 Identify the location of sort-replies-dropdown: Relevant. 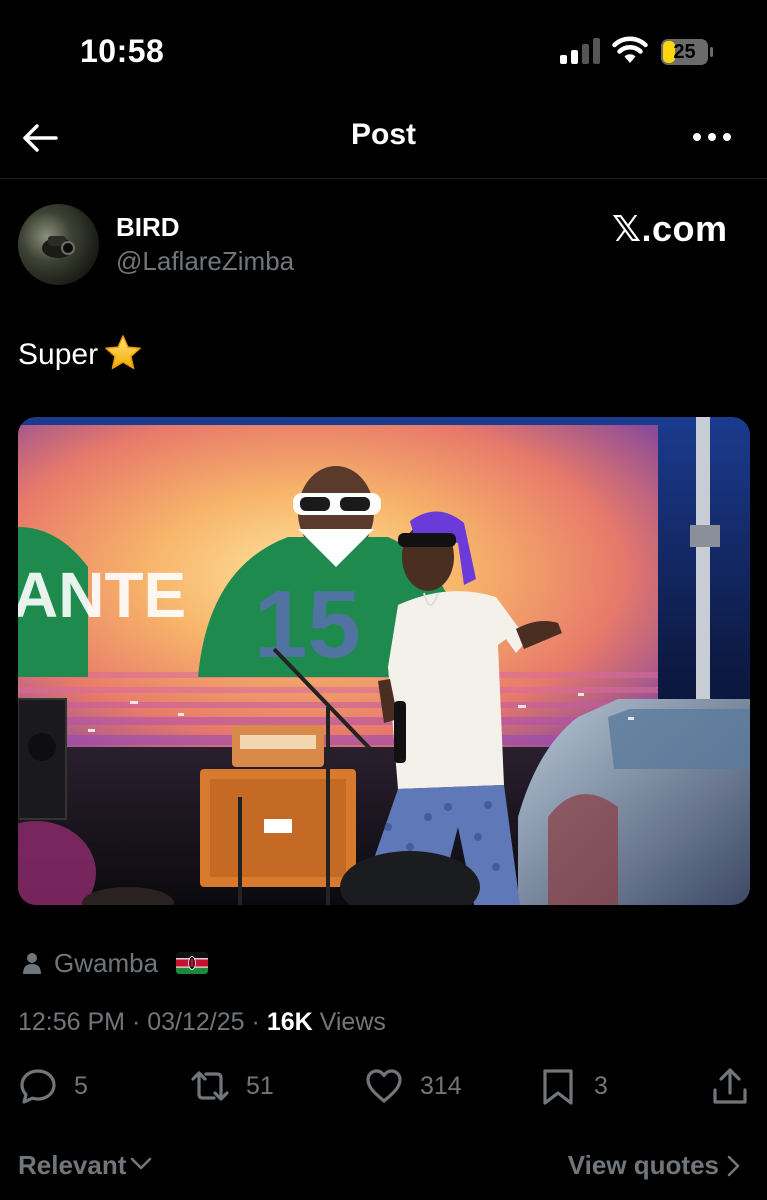
(85, 1165).